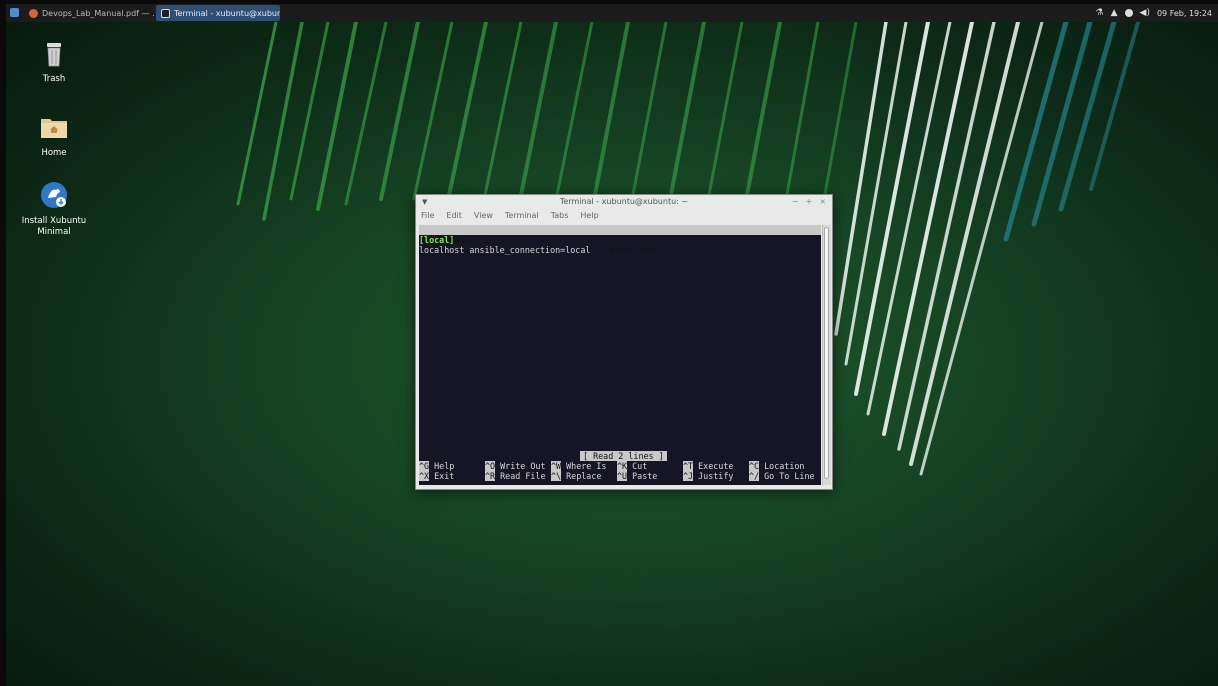  Describe the element at coordinates (795, 202) in the screenshot. I see `minimize-button: −` at that location.